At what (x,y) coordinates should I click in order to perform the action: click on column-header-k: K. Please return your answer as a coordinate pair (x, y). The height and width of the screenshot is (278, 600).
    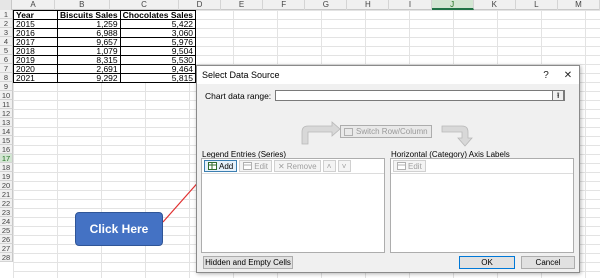
    Looking at the image, I should click on (495, 5).